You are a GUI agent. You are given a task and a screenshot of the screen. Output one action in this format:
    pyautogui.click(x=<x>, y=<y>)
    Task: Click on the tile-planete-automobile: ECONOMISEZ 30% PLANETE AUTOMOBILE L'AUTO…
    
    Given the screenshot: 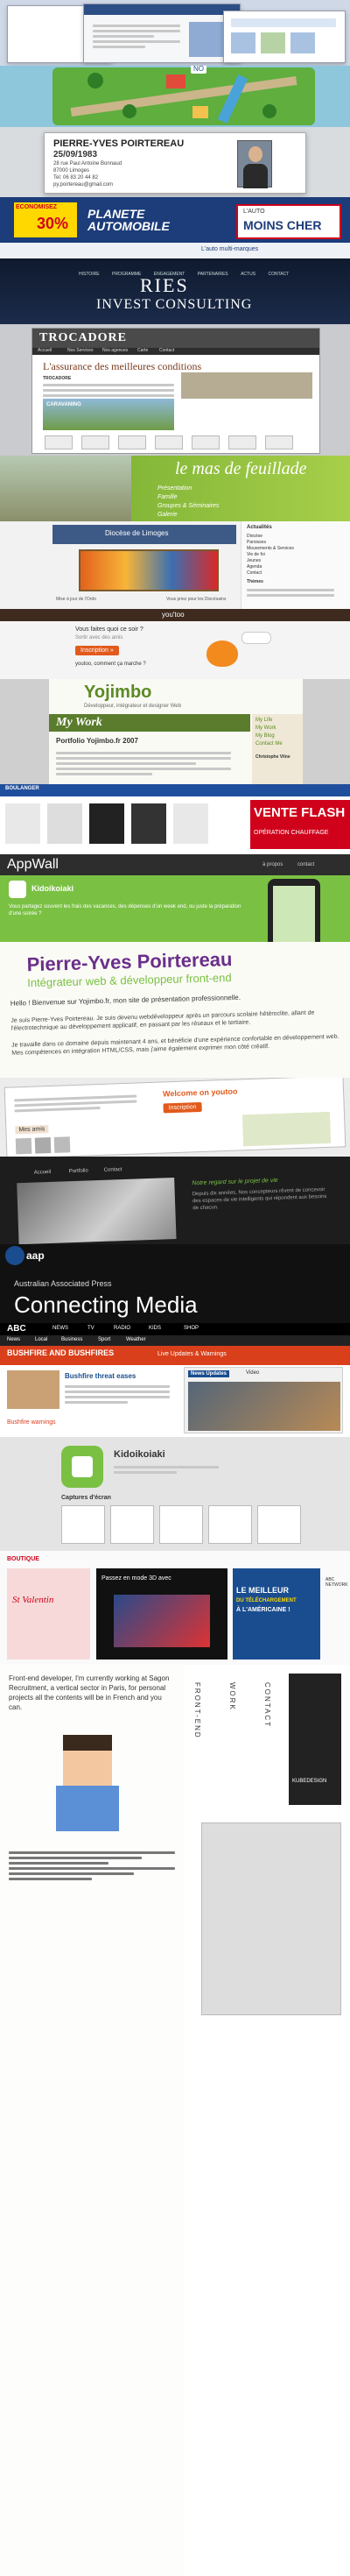 What is the action you would take?
    pyautogui.click(x=175, y=227)
    